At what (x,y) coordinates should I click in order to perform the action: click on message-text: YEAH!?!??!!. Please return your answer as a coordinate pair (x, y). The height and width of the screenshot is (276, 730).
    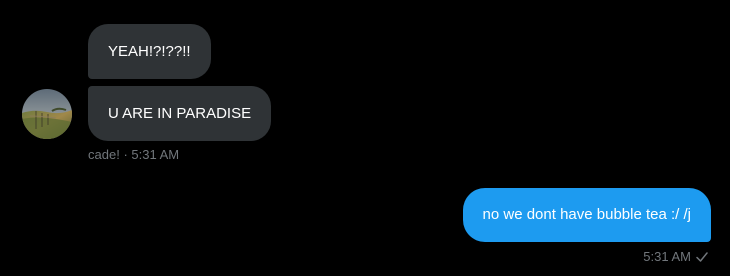
    Looking at the image, I should click on (149, 51).